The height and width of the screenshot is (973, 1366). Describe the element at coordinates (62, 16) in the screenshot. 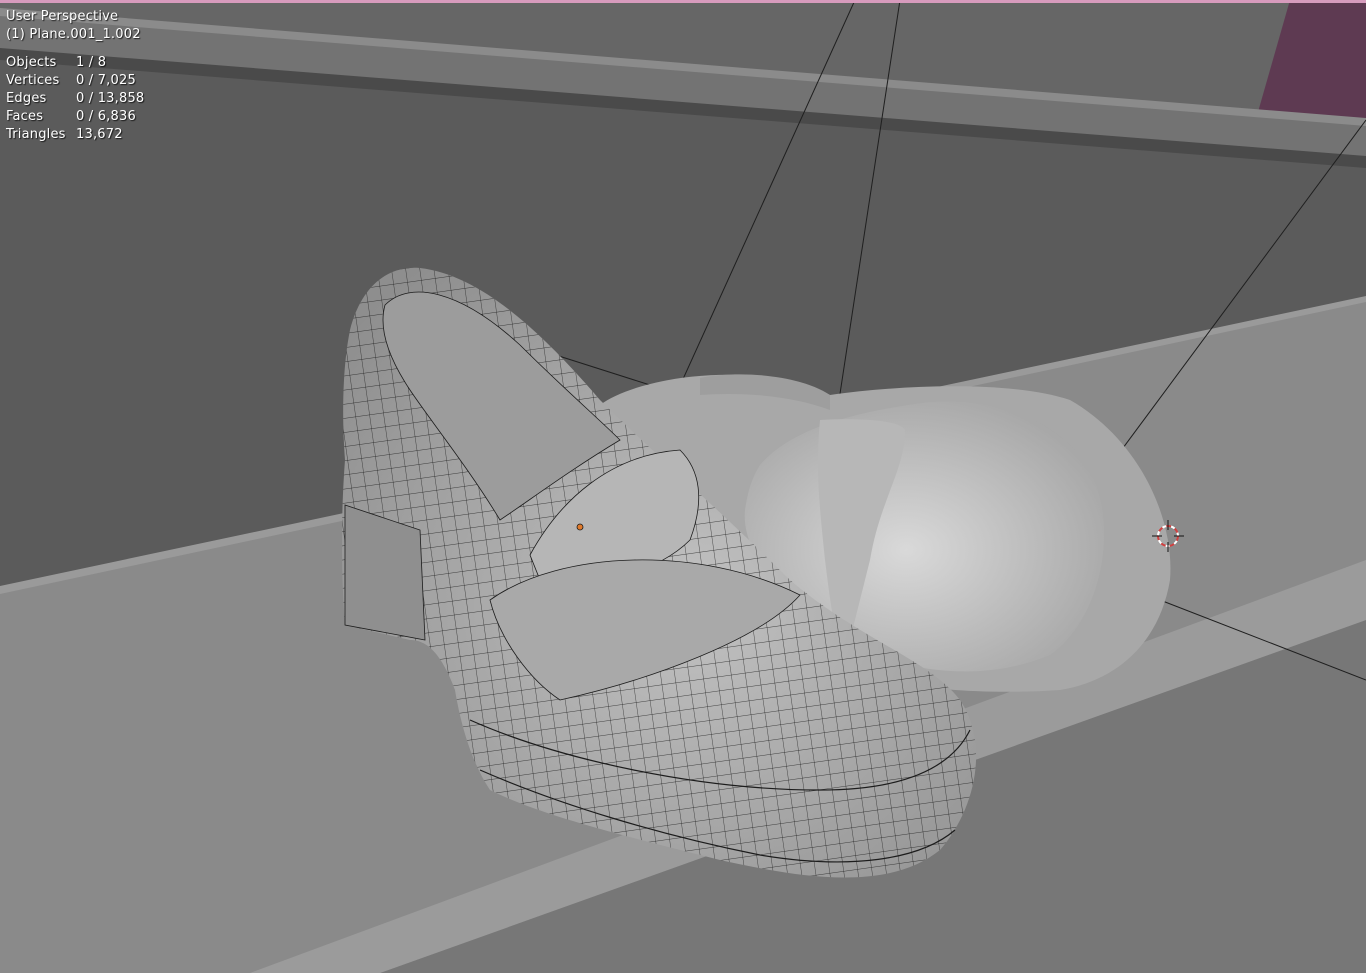

I see `view-name: User Perspective` at that location.